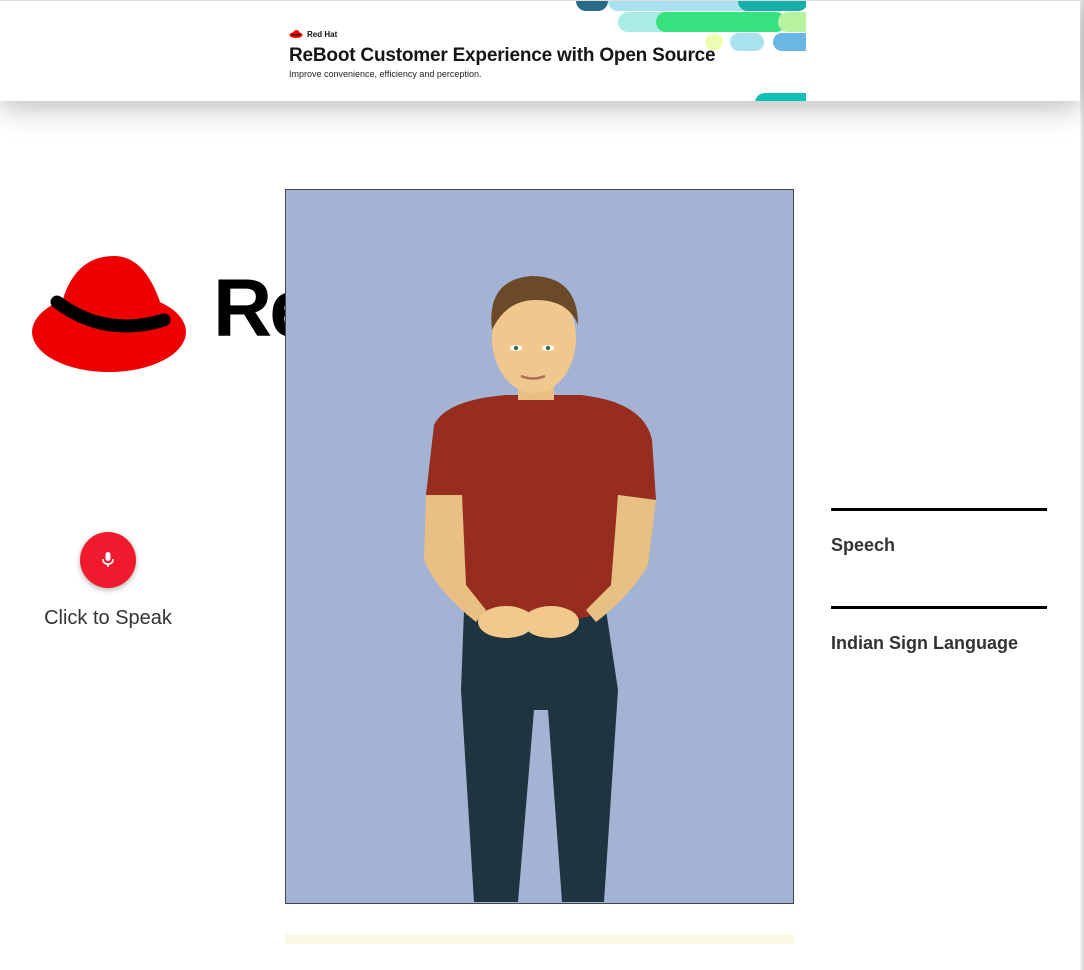 The image size is (1084, 970). I want to click on speech-section: Speech, so click(939, 532).